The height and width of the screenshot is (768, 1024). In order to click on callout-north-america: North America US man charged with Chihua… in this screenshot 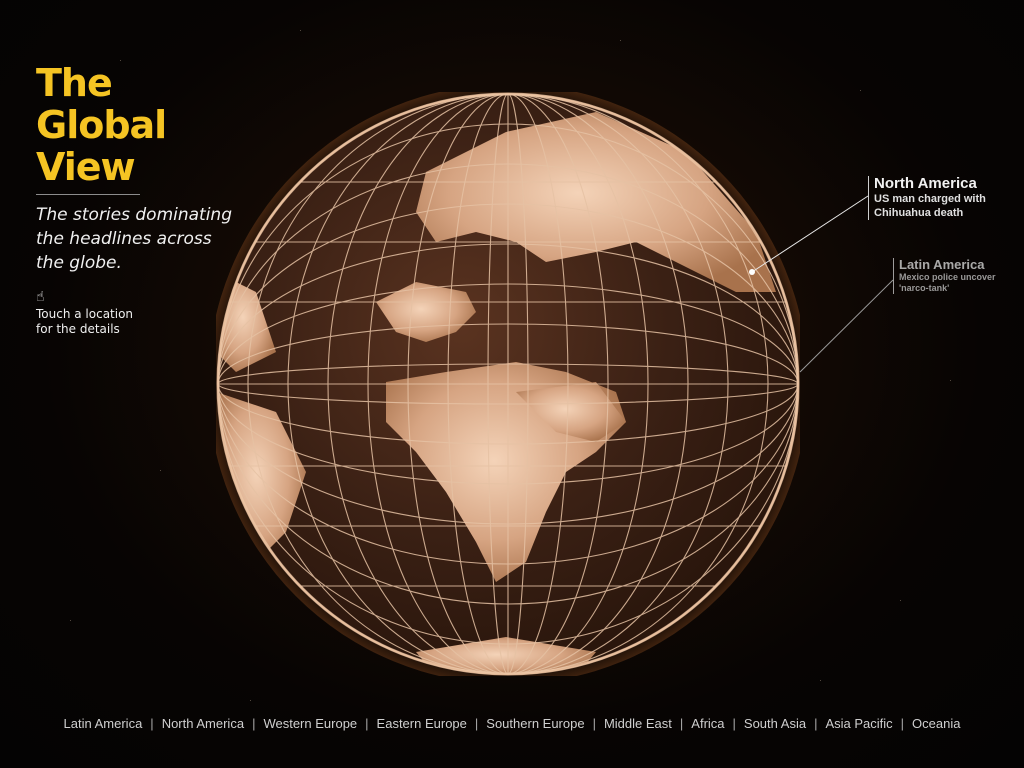, I will do `click(927, 198)`.